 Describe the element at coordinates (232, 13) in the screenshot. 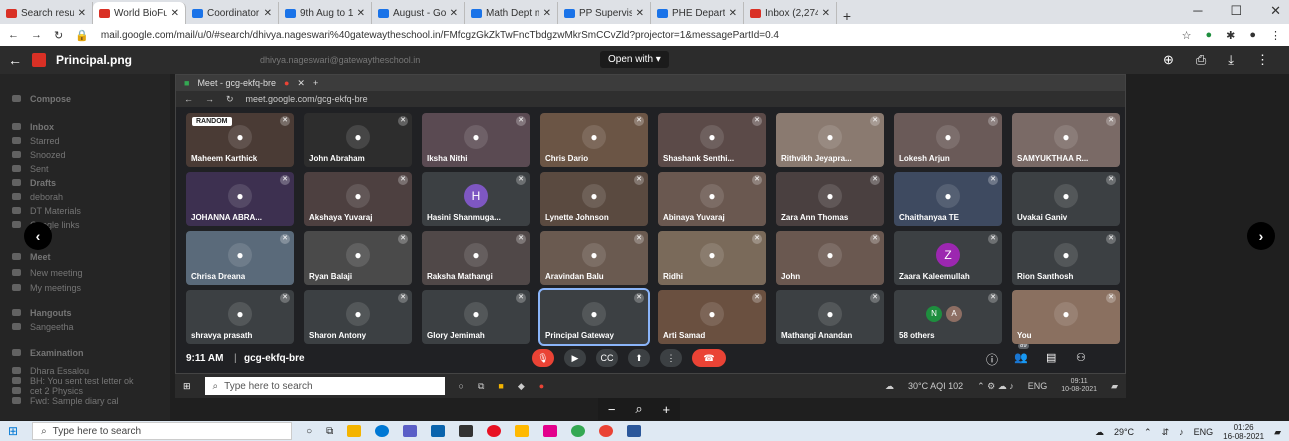

I see `browser-tab: Coordinator V ✕` at that location.